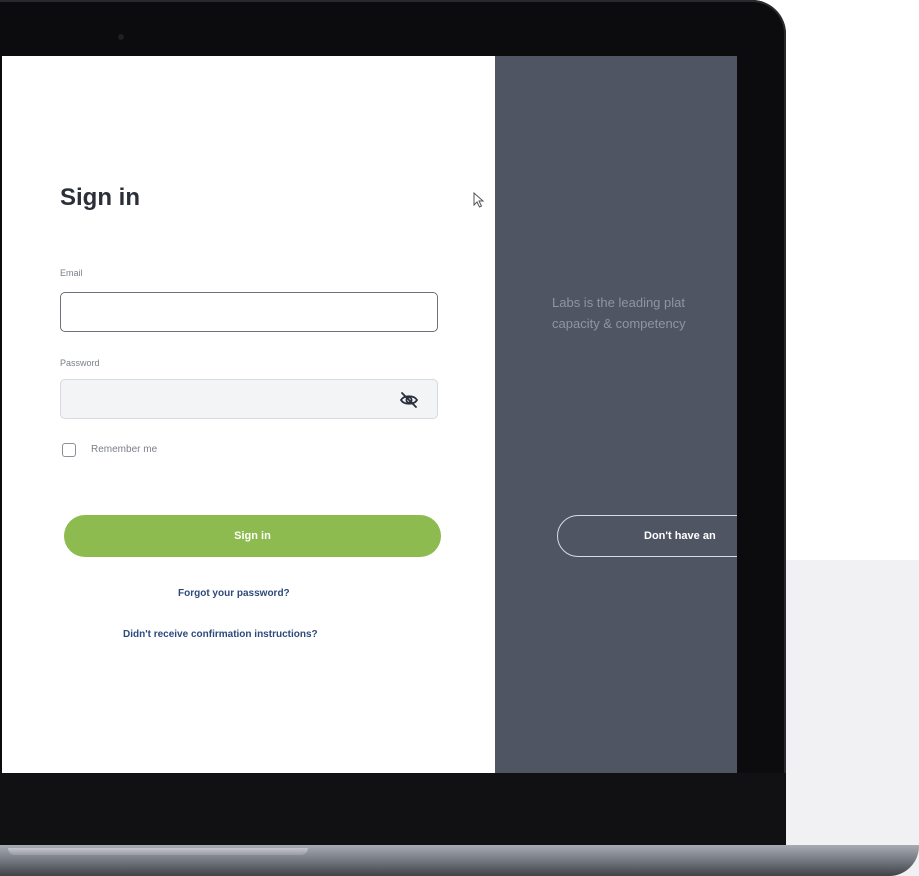 The image size is (919, 876). What do you see at coordinates (234, 593) in the screenshot?
I see `forgot-password-link: Forgot your password?` at bounding box center [234, 593].